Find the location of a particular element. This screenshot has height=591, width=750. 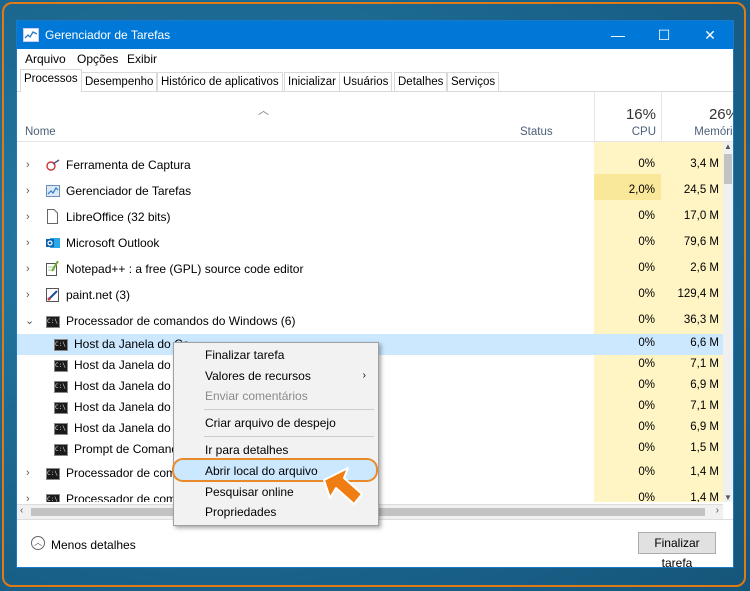

process-memory: 2,6 M is located at coordinates (704, 268).